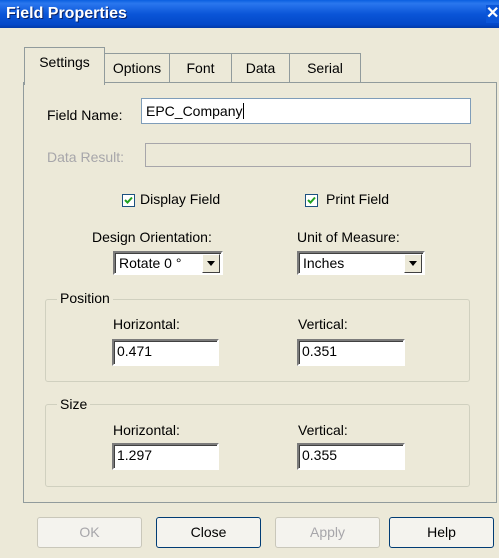 This screenshot has width=499, height=558. I want to click on display-field-label: Display Field, so click(180, 199).